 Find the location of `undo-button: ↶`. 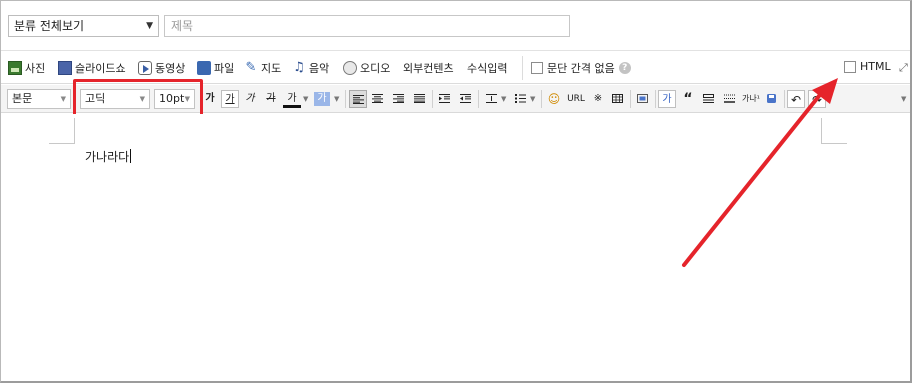

undo-button: ↶ is located at coordinates (796, 99).